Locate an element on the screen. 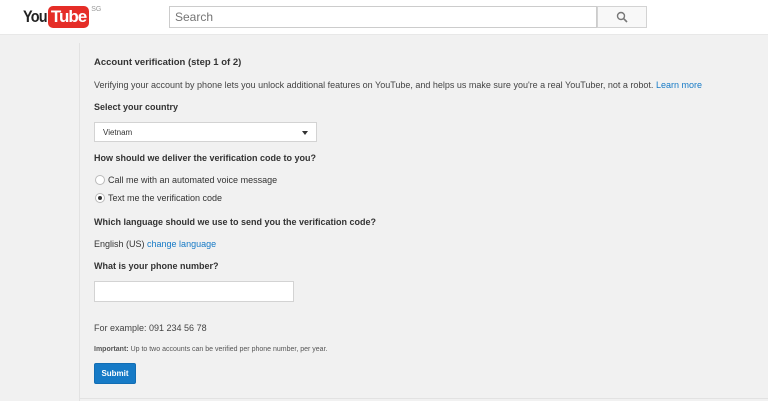  radio-text-label: Text me the verification code is located at coordinates (165, 198).